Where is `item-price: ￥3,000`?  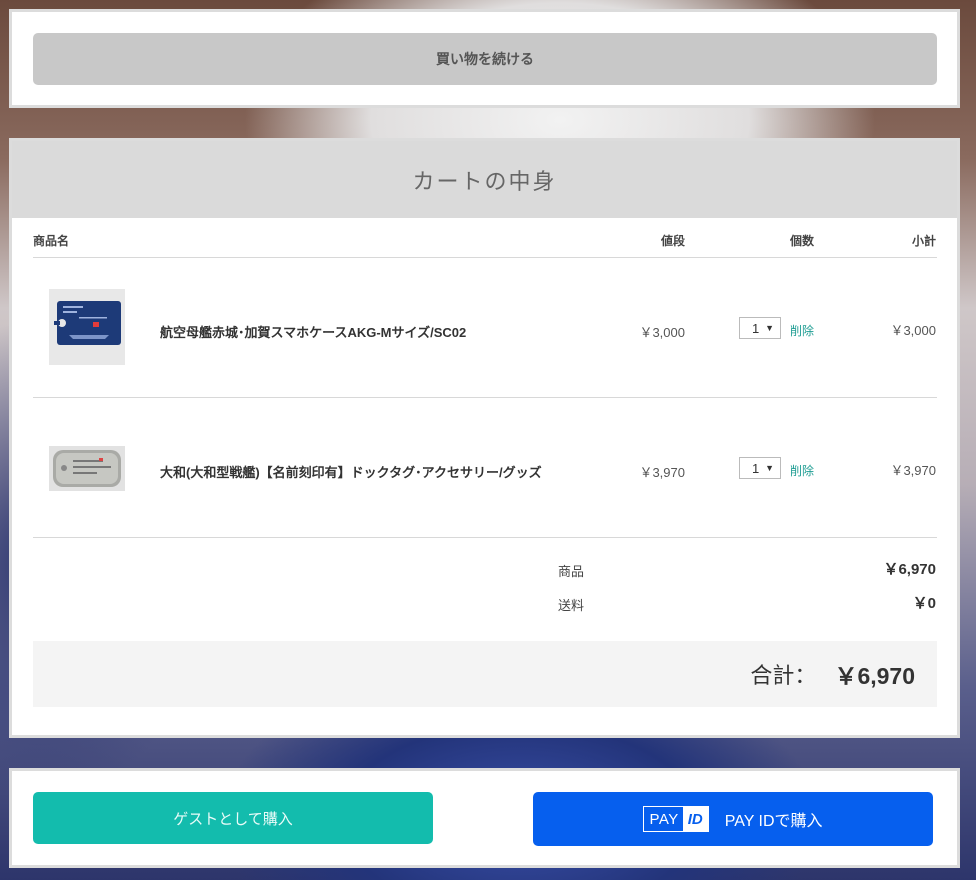
item-price: ￥3,000 is located at coordinates (662, 332).